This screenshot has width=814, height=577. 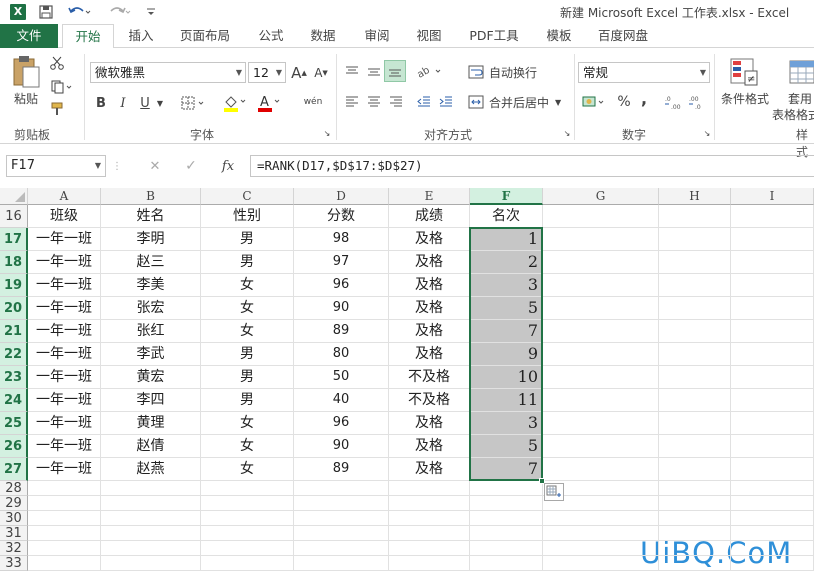 What do you see at coordinates (429, 331) in the screenshot?
I see `cell-e21: 及格` at bounding box center [429, 331].